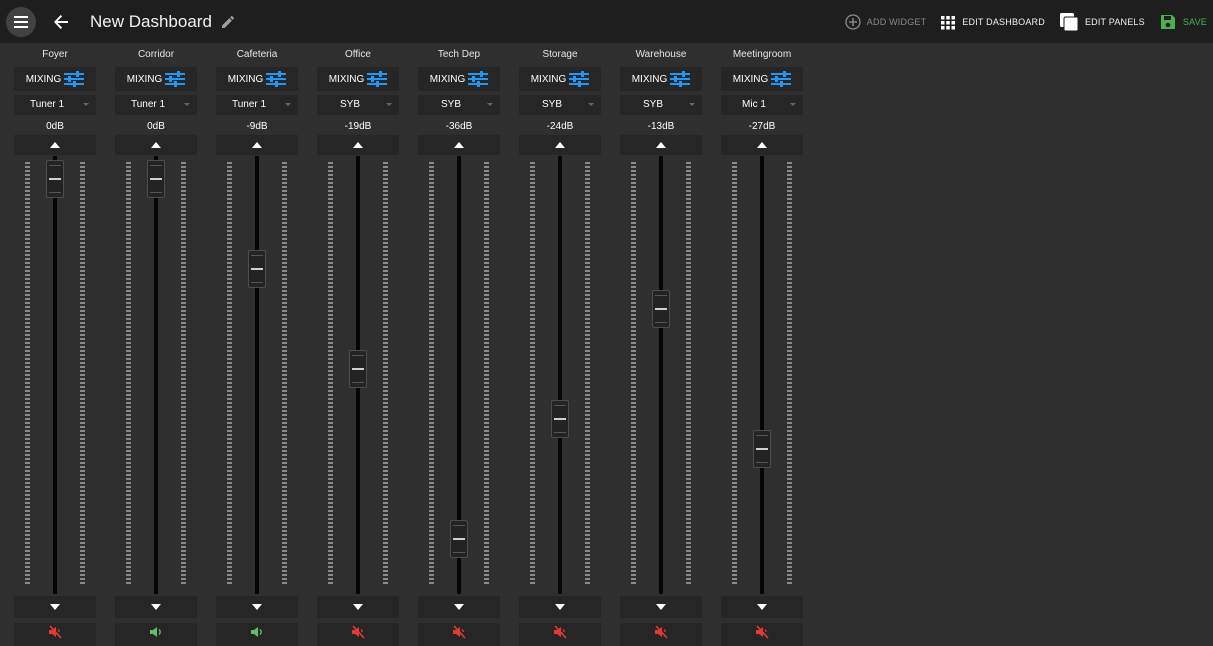 The image size is (1213, 646). I want to click on edit-dashboard-button: EDIT DASHBOARD, so click(992, 22).